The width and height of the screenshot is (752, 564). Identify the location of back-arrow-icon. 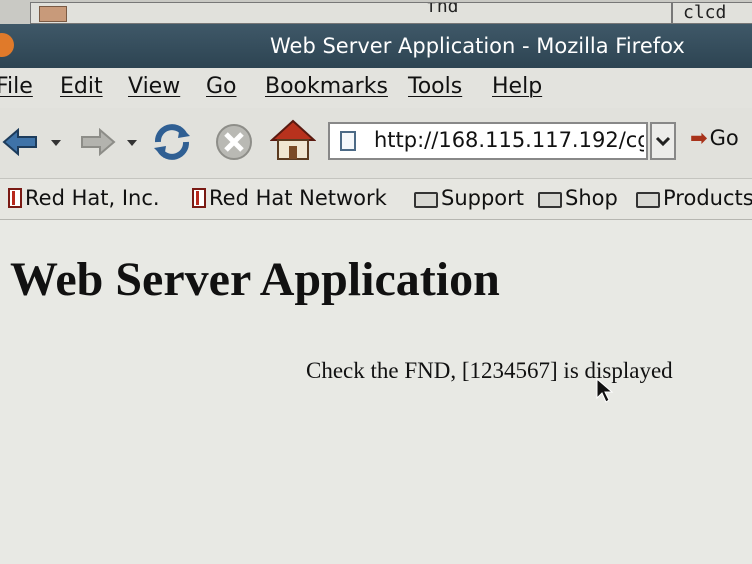
(22, 142).